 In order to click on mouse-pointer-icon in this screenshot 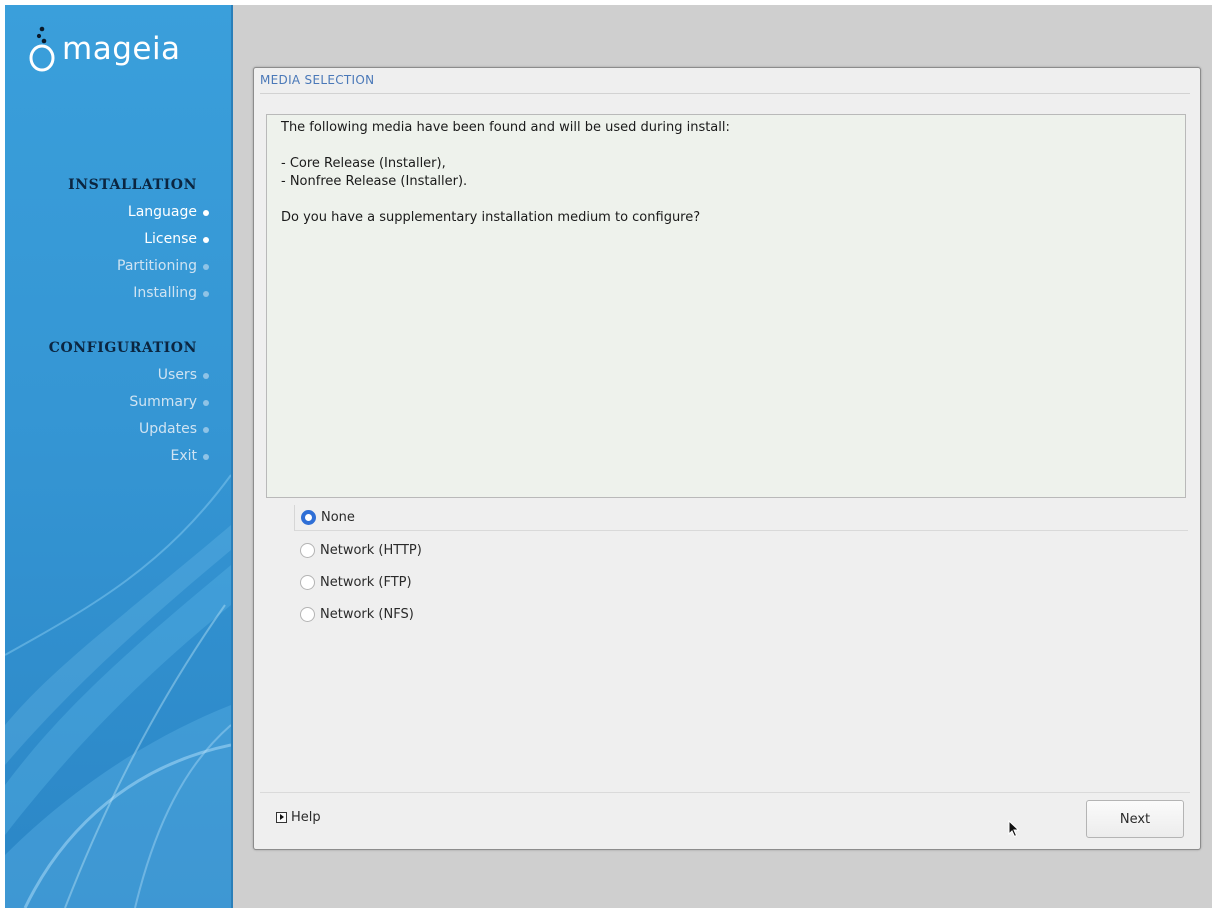, I will do `click(1014, 829)`.